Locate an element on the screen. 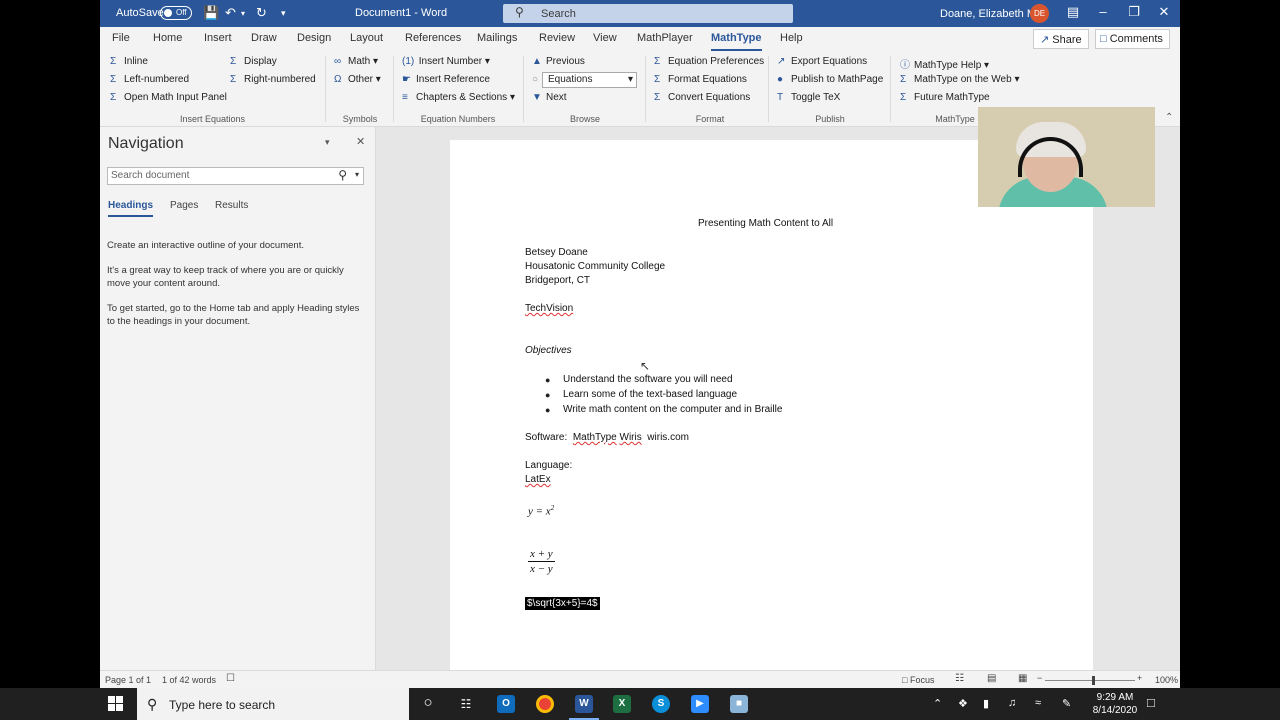 This screenshot has width=1280, height=720. display-button: Σ Display is located at coordinates (253, 61).